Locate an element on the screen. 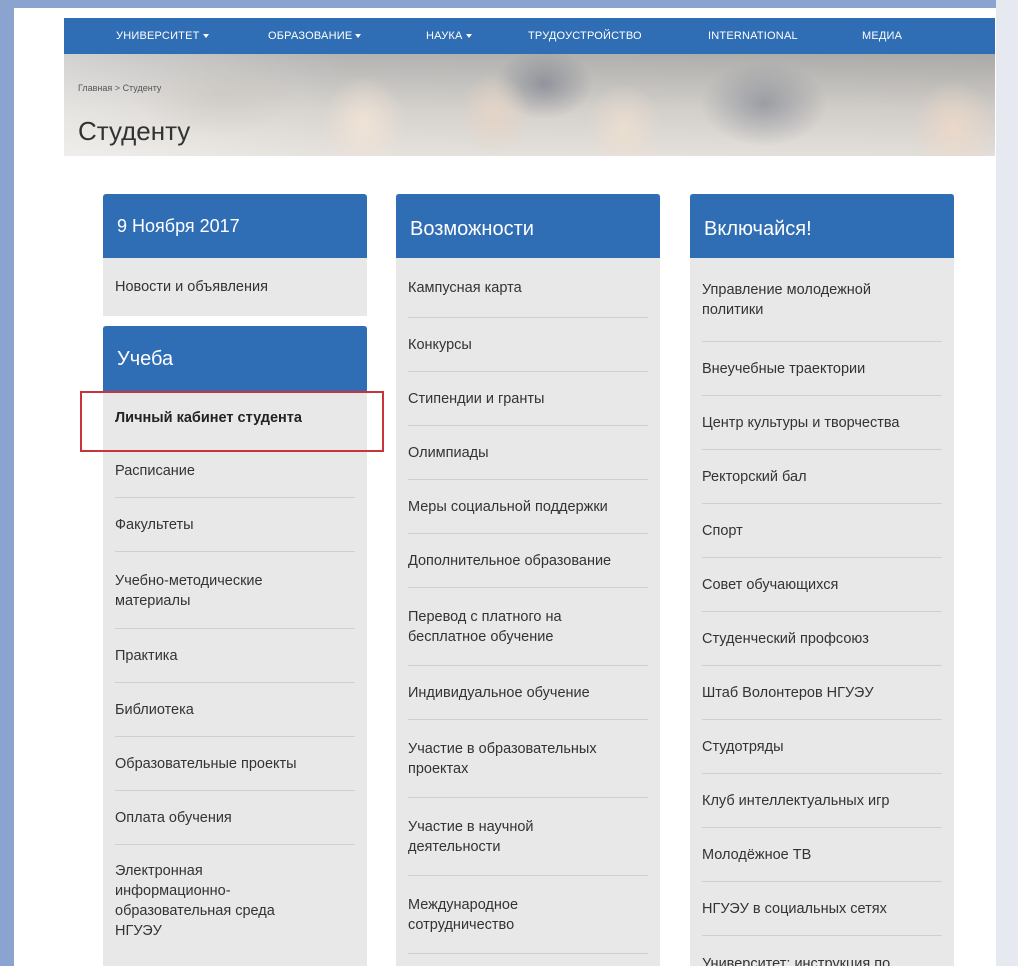 The height and width of the screenshot is (966, 1018). nav-item-science: НАУКА is located at coordinates (477, 36).